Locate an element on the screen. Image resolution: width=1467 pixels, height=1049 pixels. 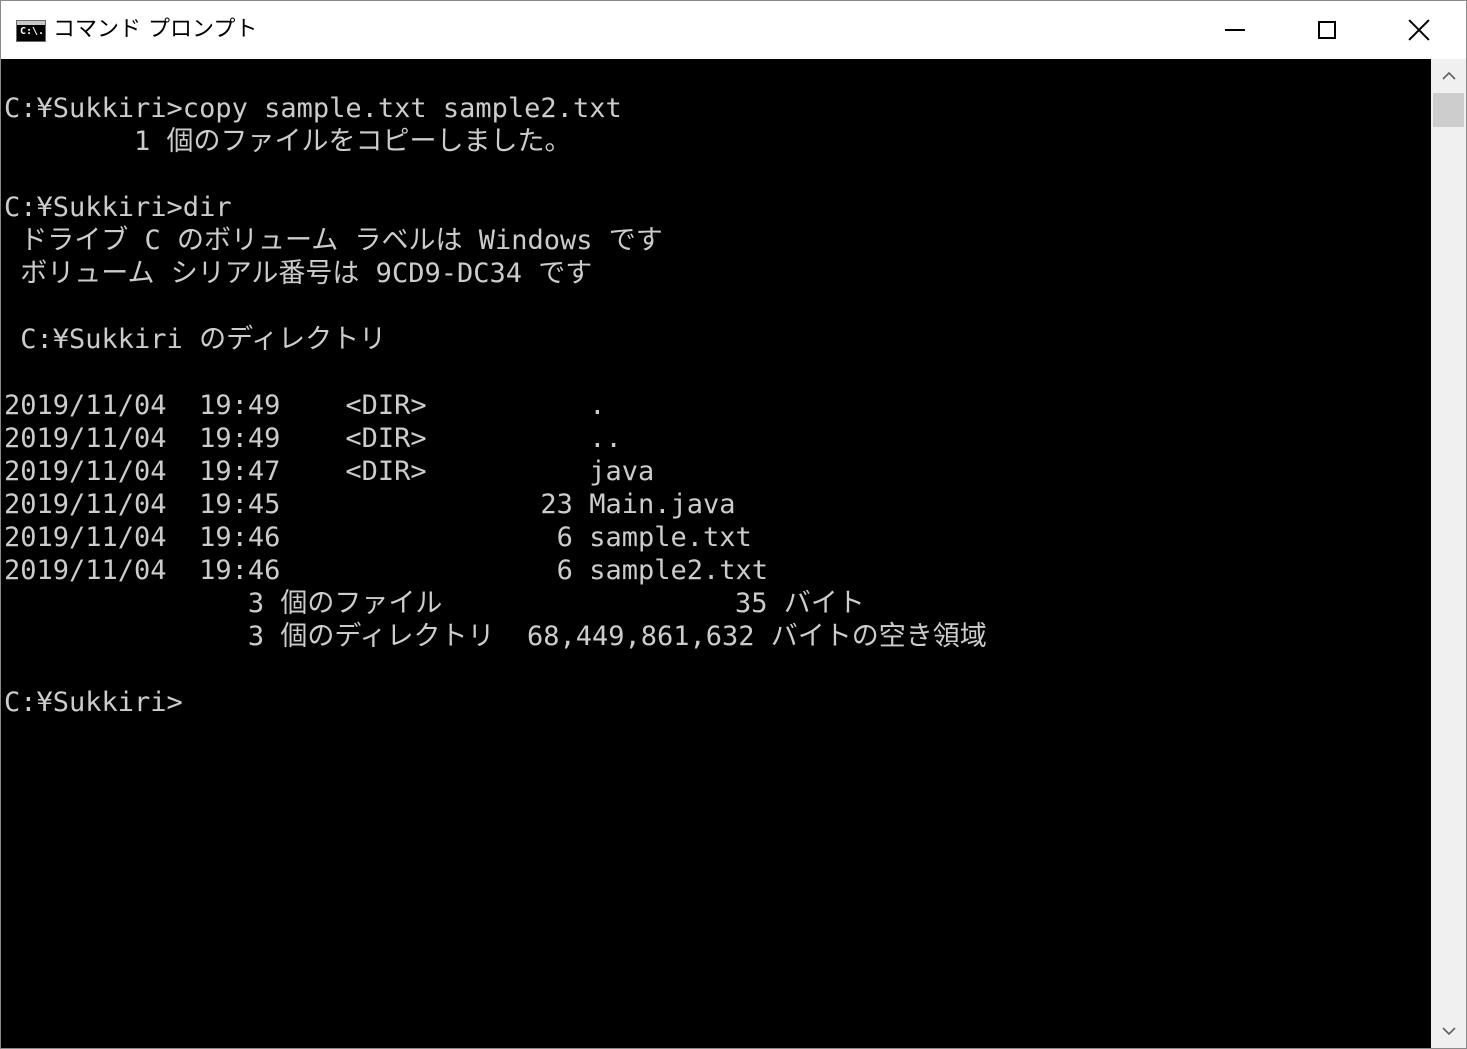
close-icon is located at coordinates (1419, 30).